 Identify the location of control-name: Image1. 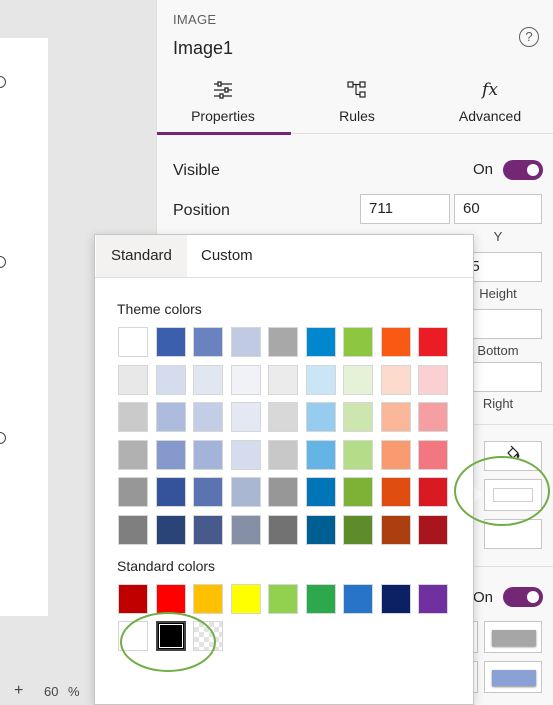
(203, 48).